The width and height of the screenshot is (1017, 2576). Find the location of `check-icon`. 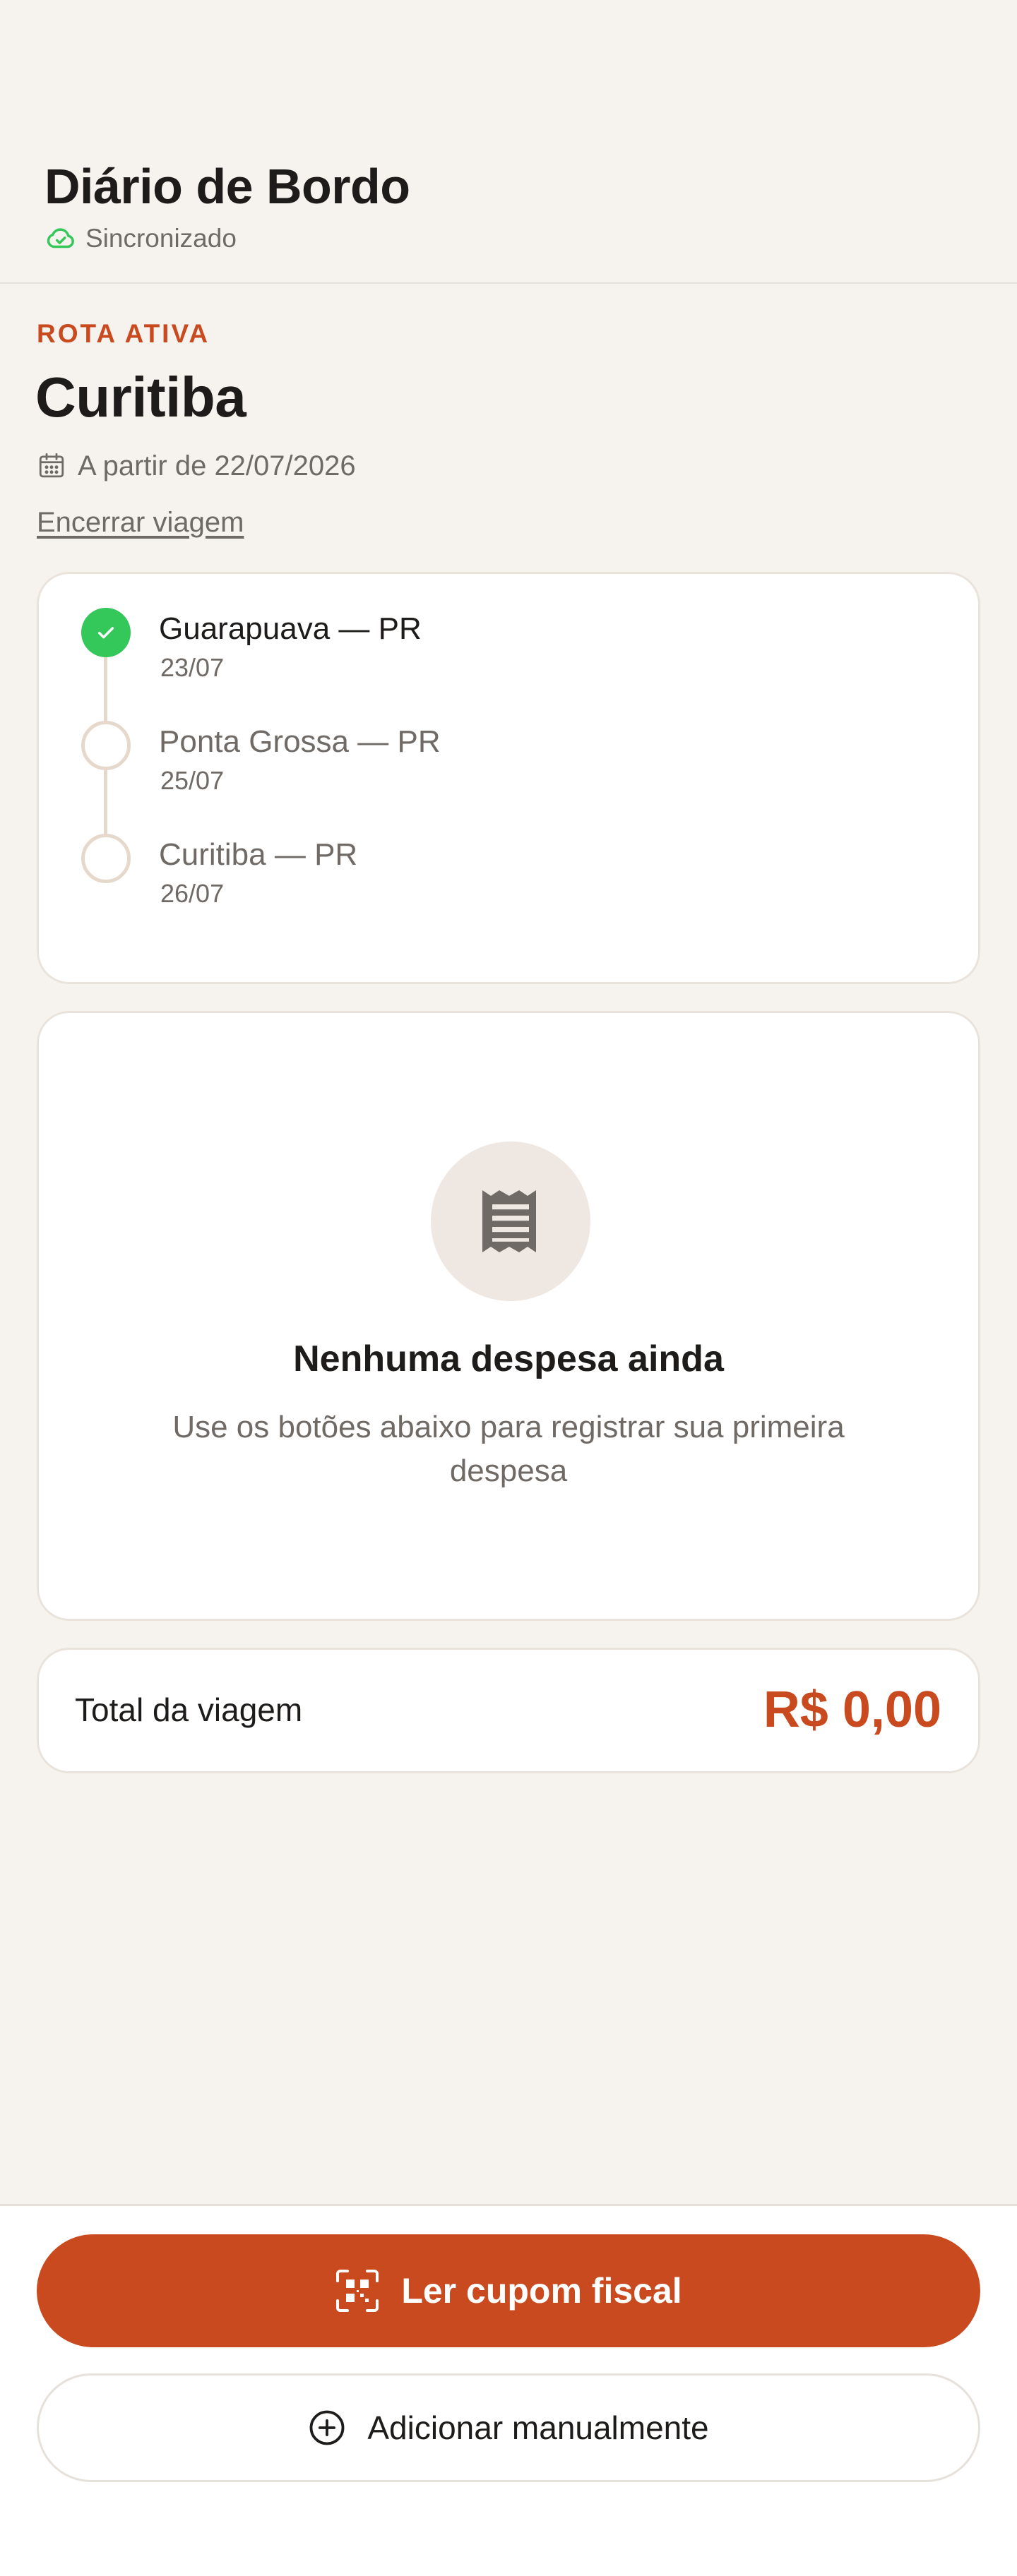

check-icon is located at coordinates (106, 633).